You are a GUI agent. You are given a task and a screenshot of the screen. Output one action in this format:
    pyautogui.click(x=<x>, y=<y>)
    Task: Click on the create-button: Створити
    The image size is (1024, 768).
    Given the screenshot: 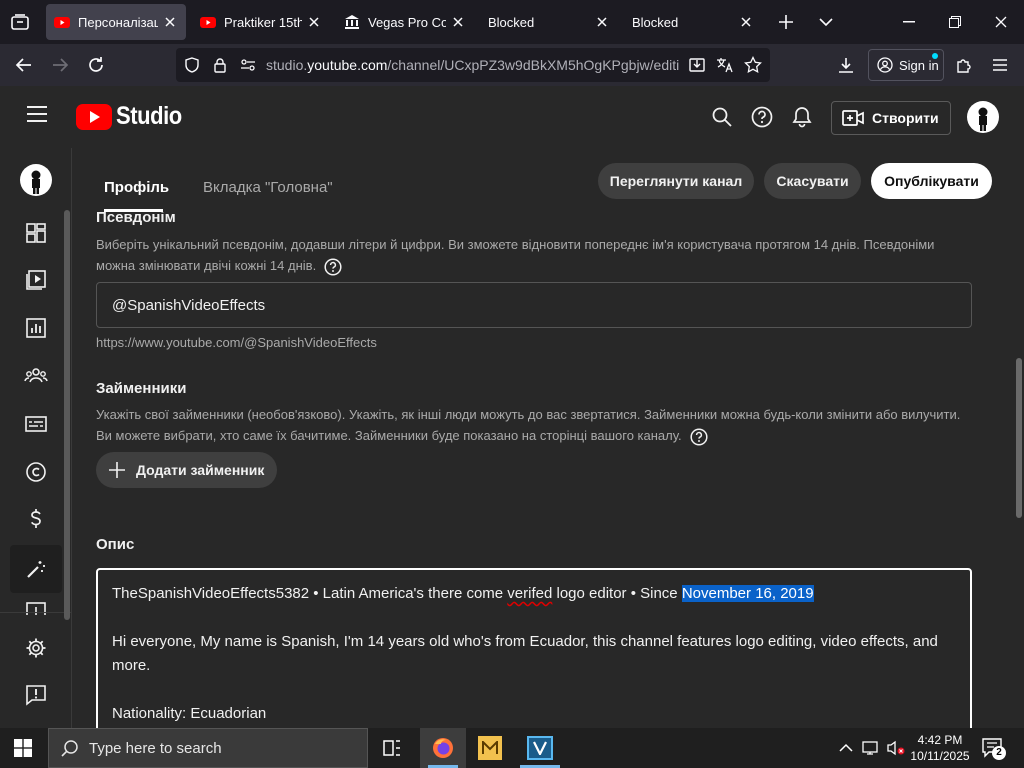 What is the action you would take?
    pyautogui.click(x=891, y=118)
    